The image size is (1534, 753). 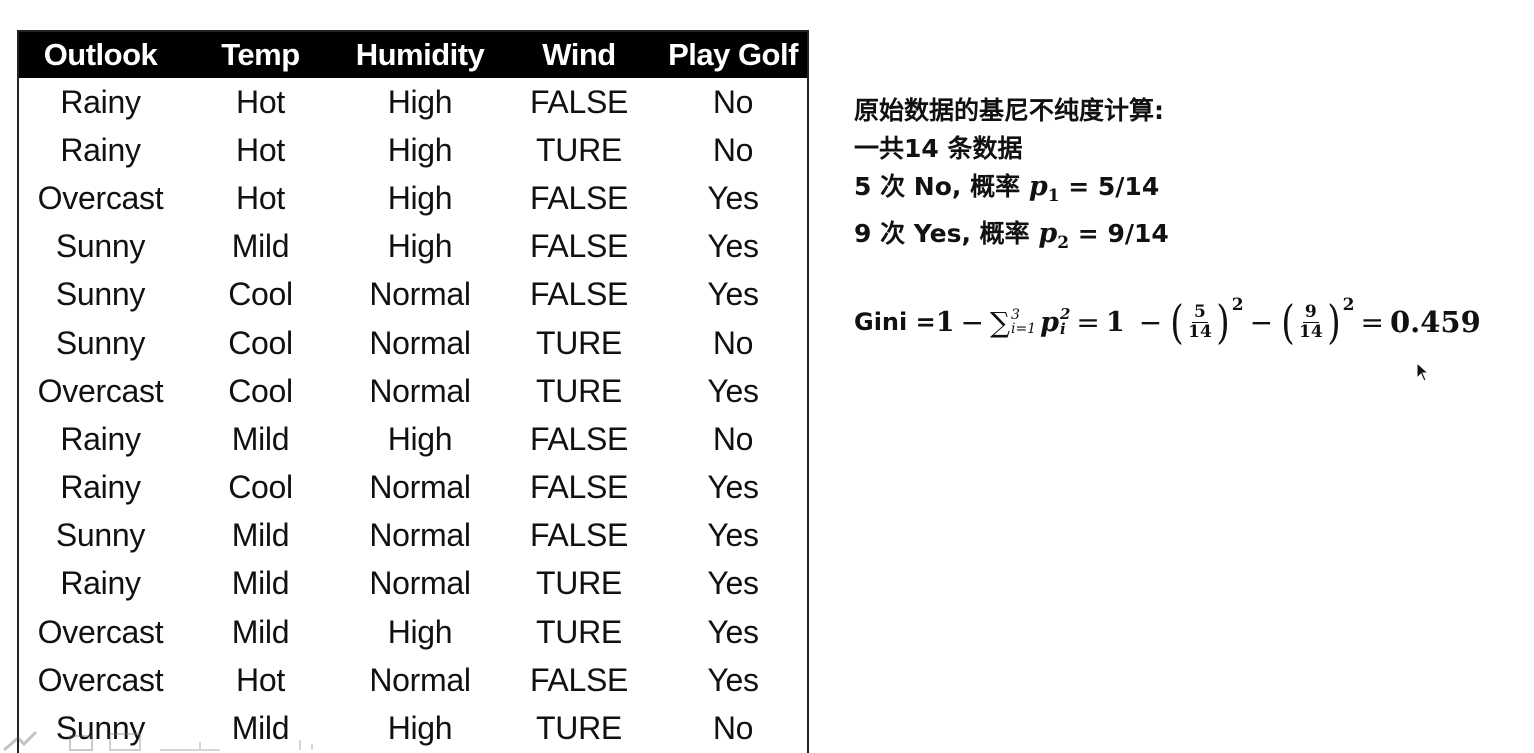 What do you see at coordinates (999, 322) in the screenshot?
I see `sigma-symbol: ∑` at bounding box center [999, 322].